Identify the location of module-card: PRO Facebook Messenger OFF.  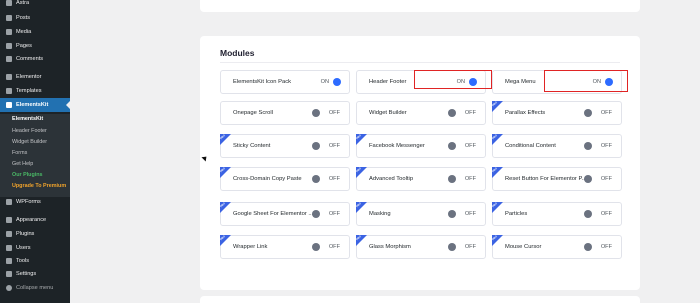
(421, 146).